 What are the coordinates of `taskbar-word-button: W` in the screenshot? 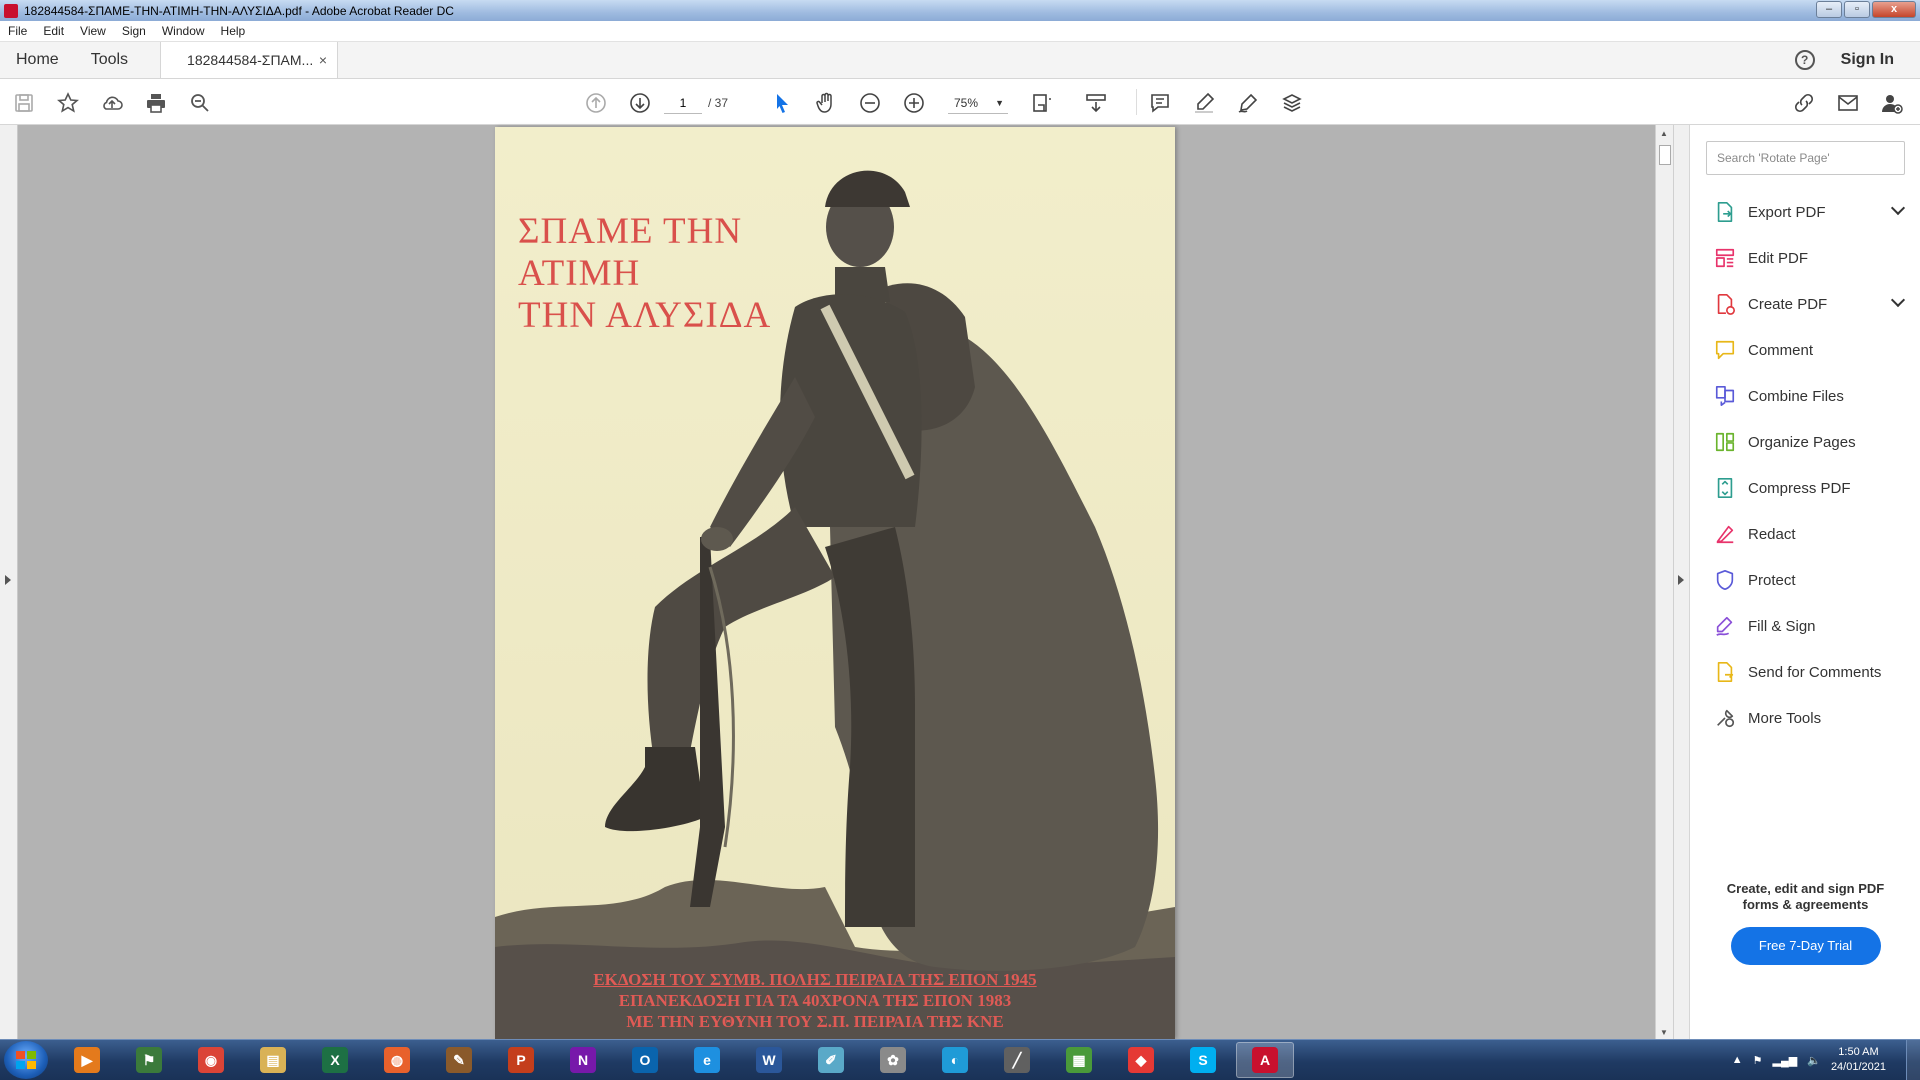 It's located at (769, 1060).